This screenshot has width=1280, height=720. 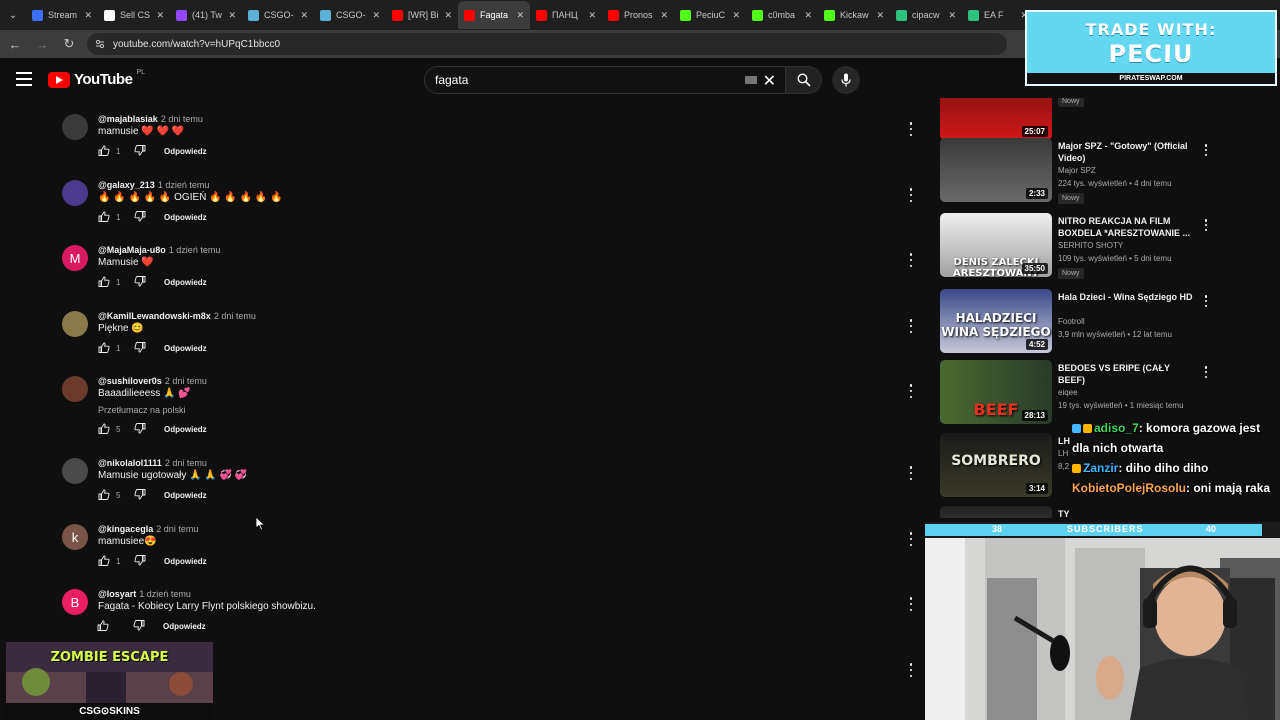 What do you see at coordinates (422, 15) in the screenshot?
I see `browser-tab: [WR] Bi ✕` at bounding box center [422, 15].